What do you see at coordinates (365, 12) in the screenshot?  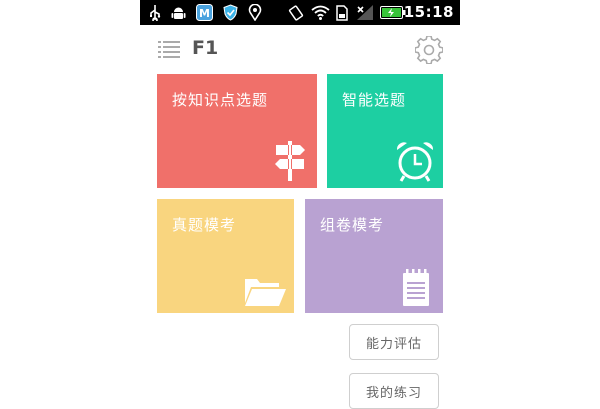 I see `signal-icon` at bounding box center [365, 12].